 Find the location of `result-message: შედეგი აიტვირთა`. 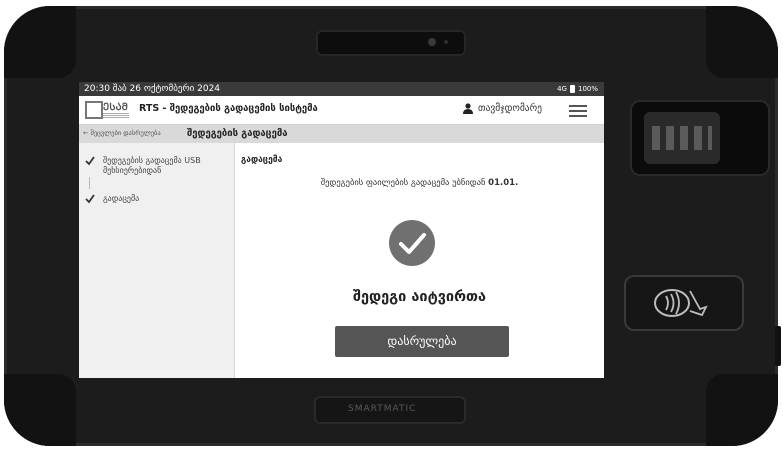

result-message: შედეგი აიტვირთა is located at coordinates (419, 297).